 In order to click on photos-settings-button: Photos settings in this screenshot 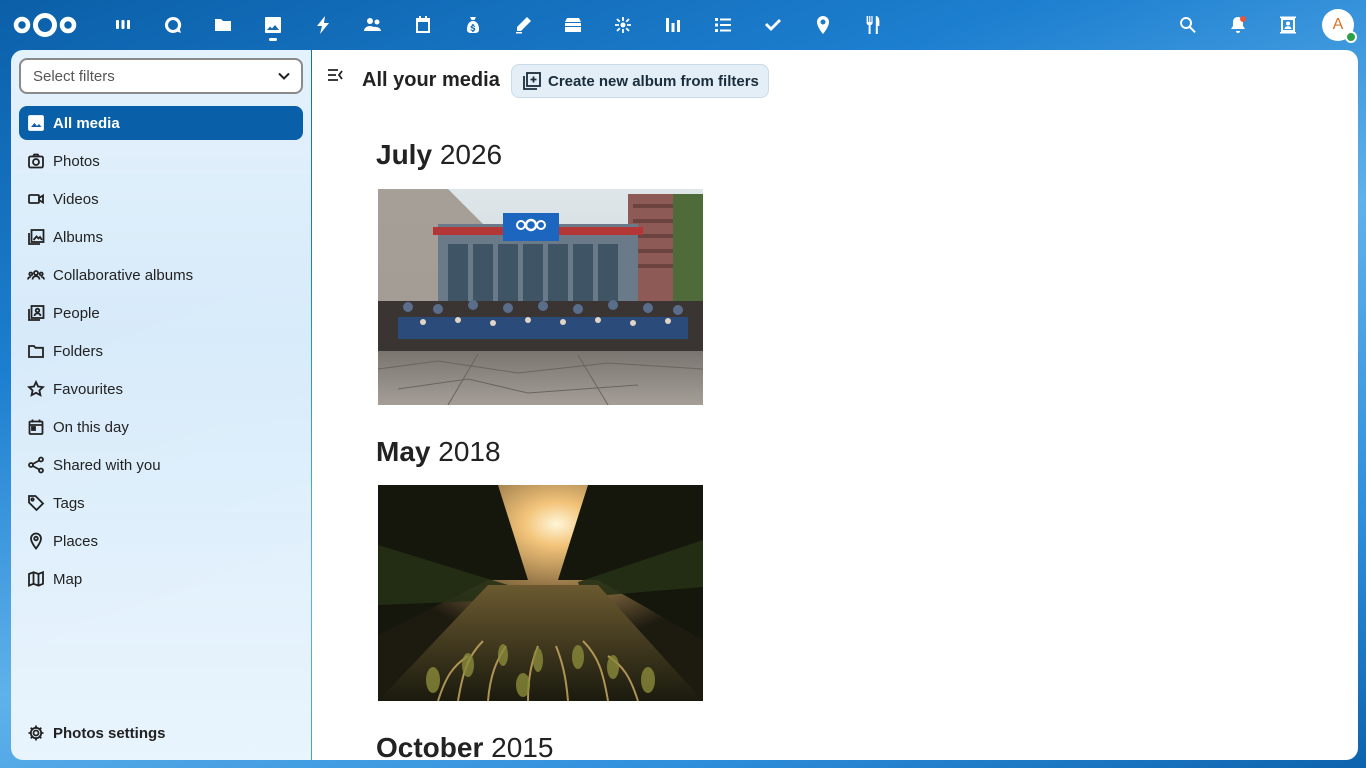, I will do `click(96, 733)`.